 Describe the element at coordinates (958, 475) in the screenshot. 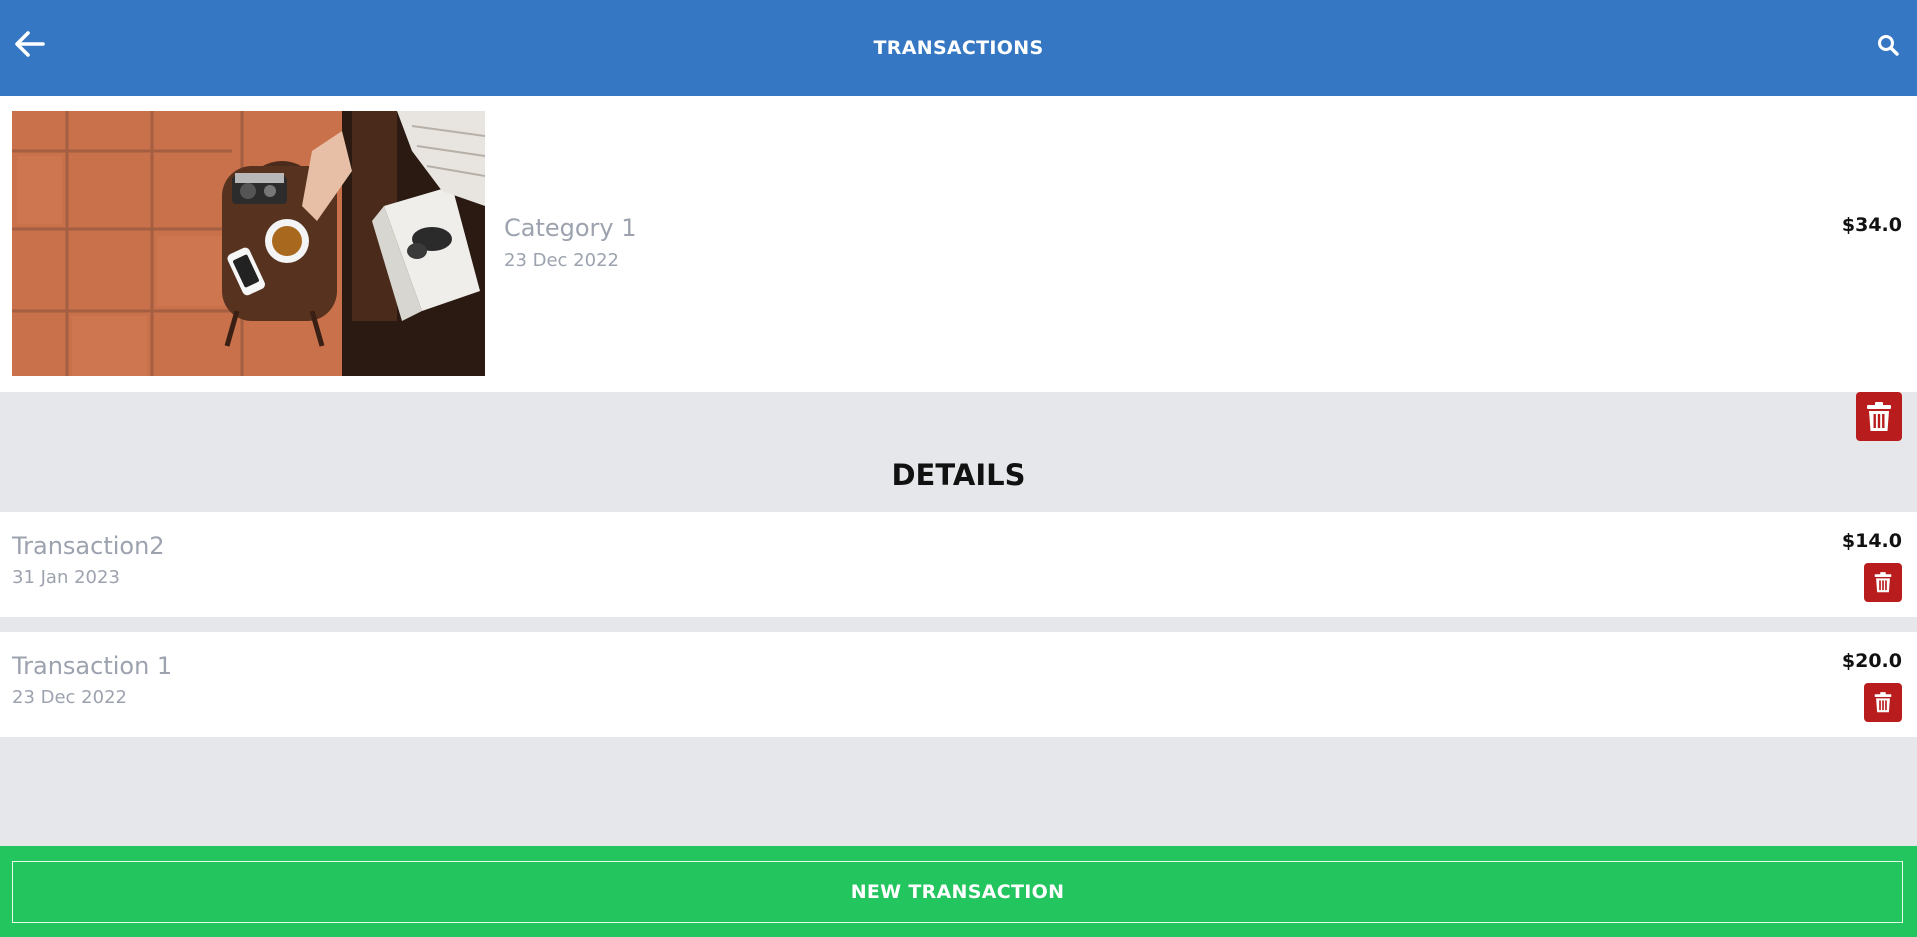

I see `details-heading: DETAILS` at that location.